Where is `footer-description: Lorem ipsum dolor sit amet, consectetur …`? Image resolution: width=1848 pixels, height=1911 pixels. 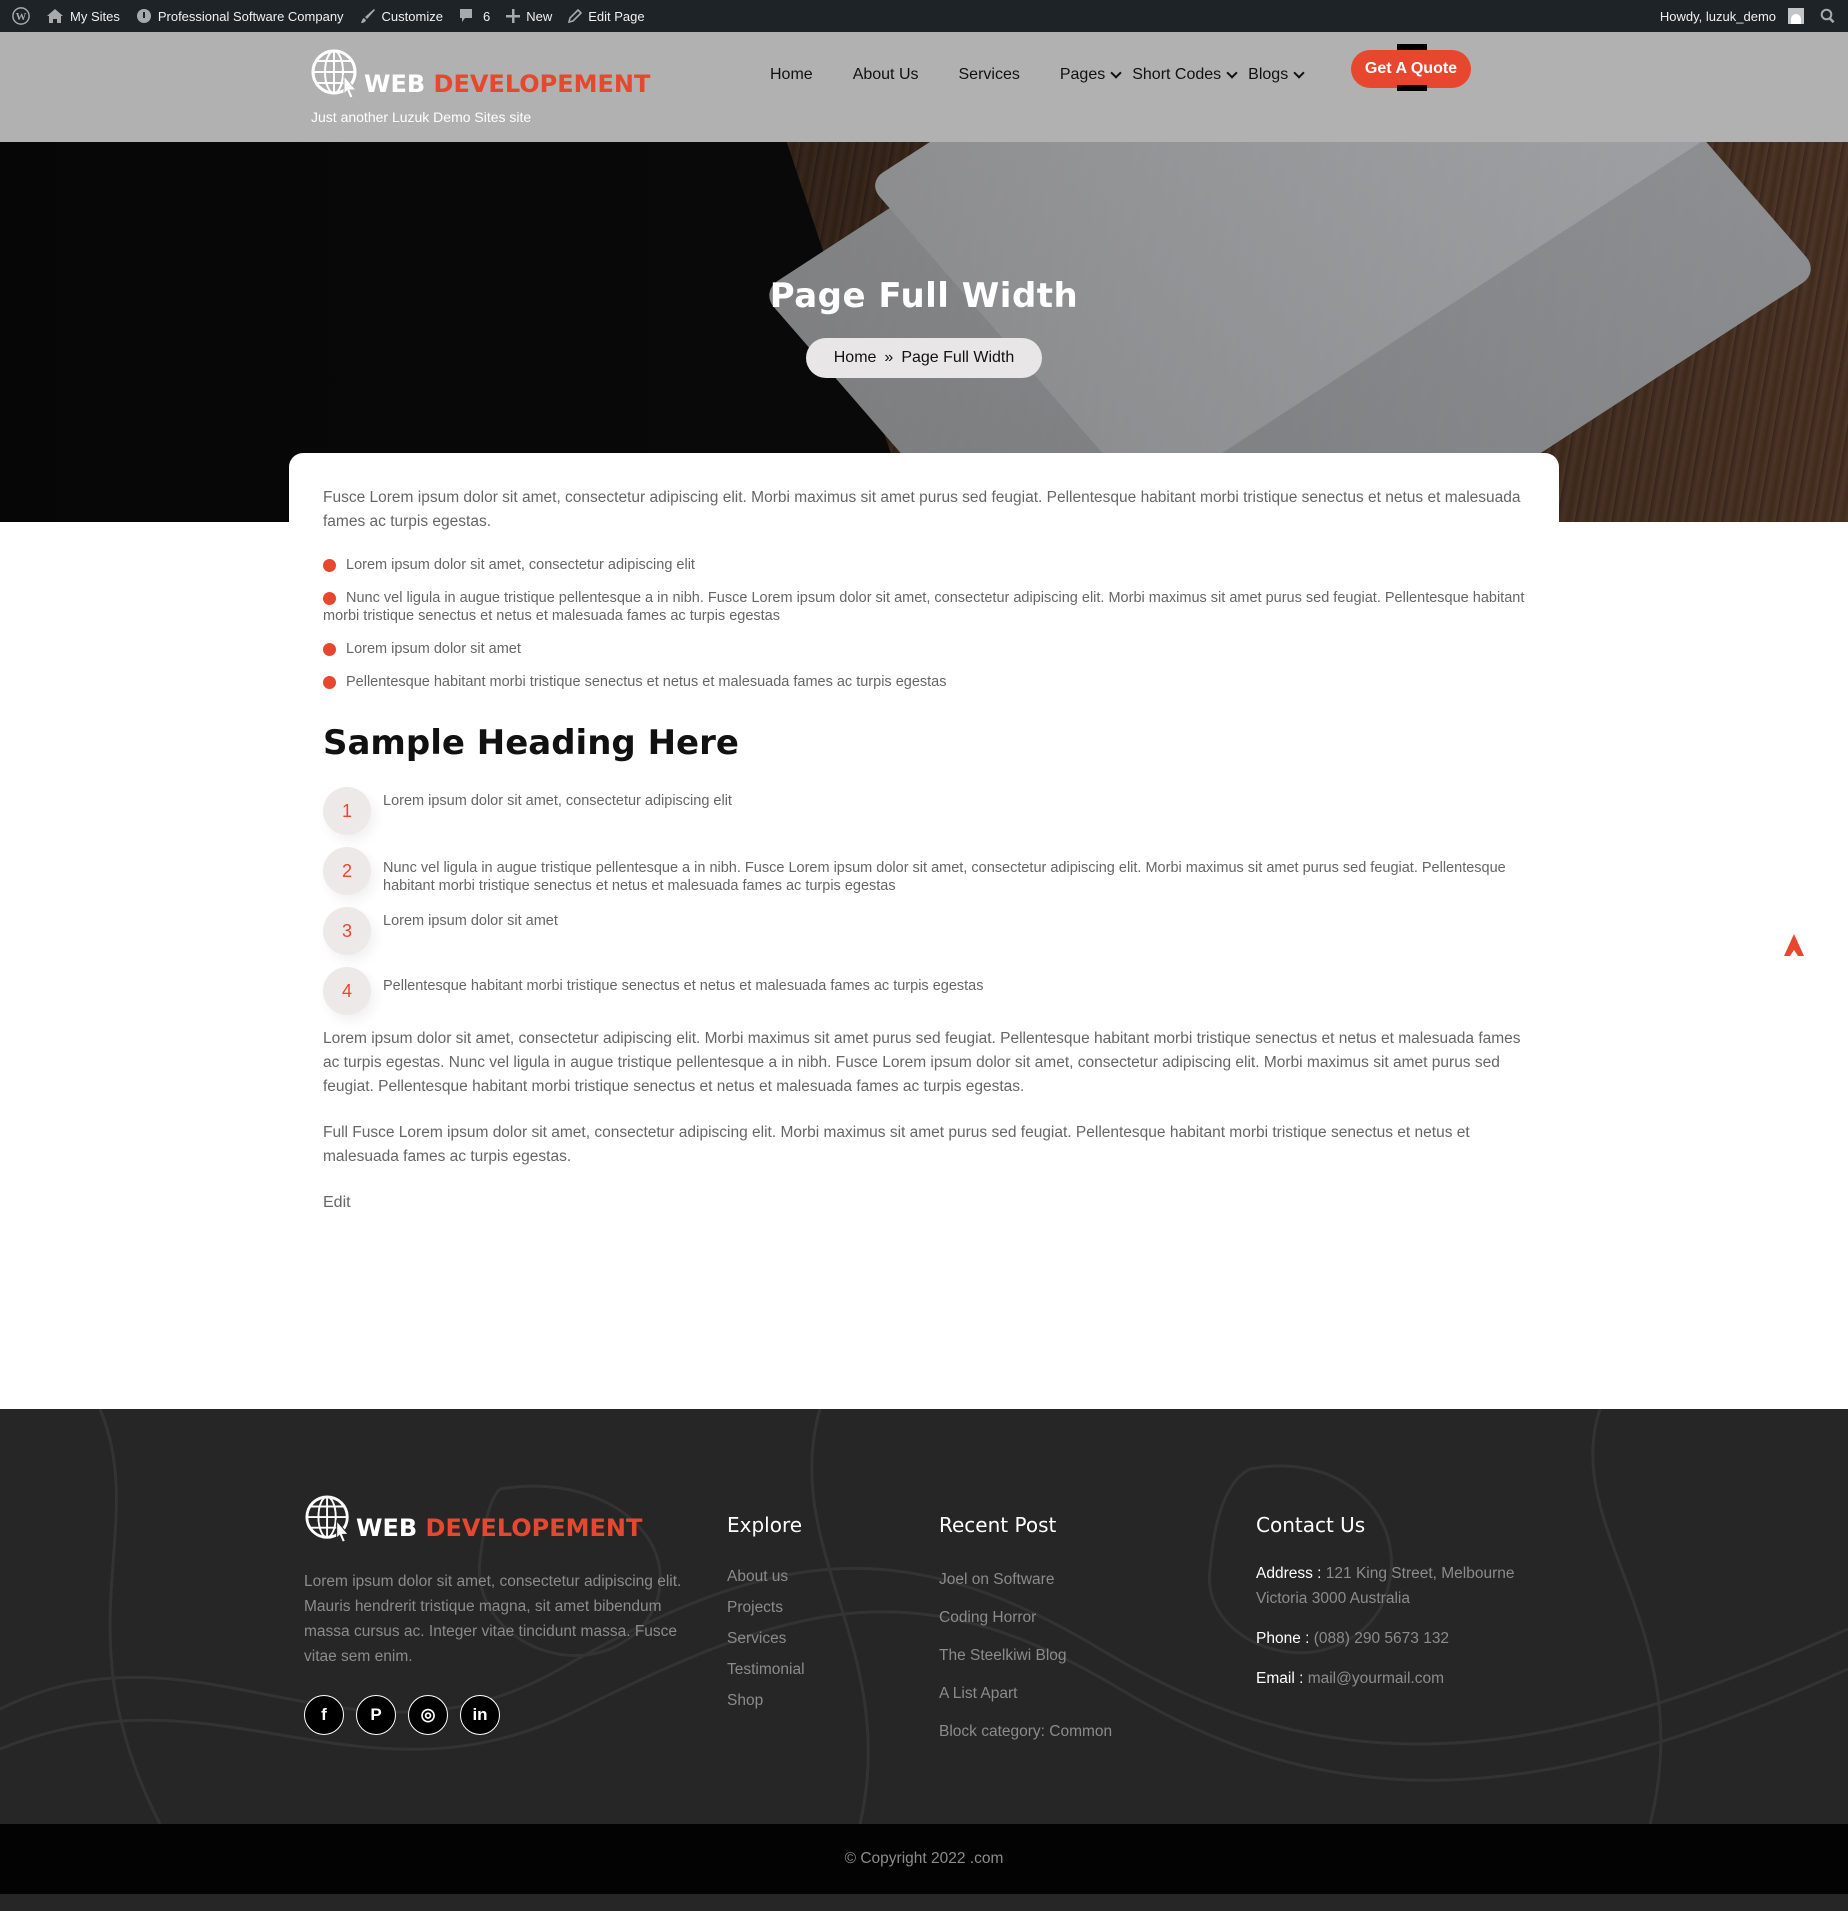 footer-description: Lorem ipsum dolor sit amet, consectetur … is located at coordinates (493, 1619).